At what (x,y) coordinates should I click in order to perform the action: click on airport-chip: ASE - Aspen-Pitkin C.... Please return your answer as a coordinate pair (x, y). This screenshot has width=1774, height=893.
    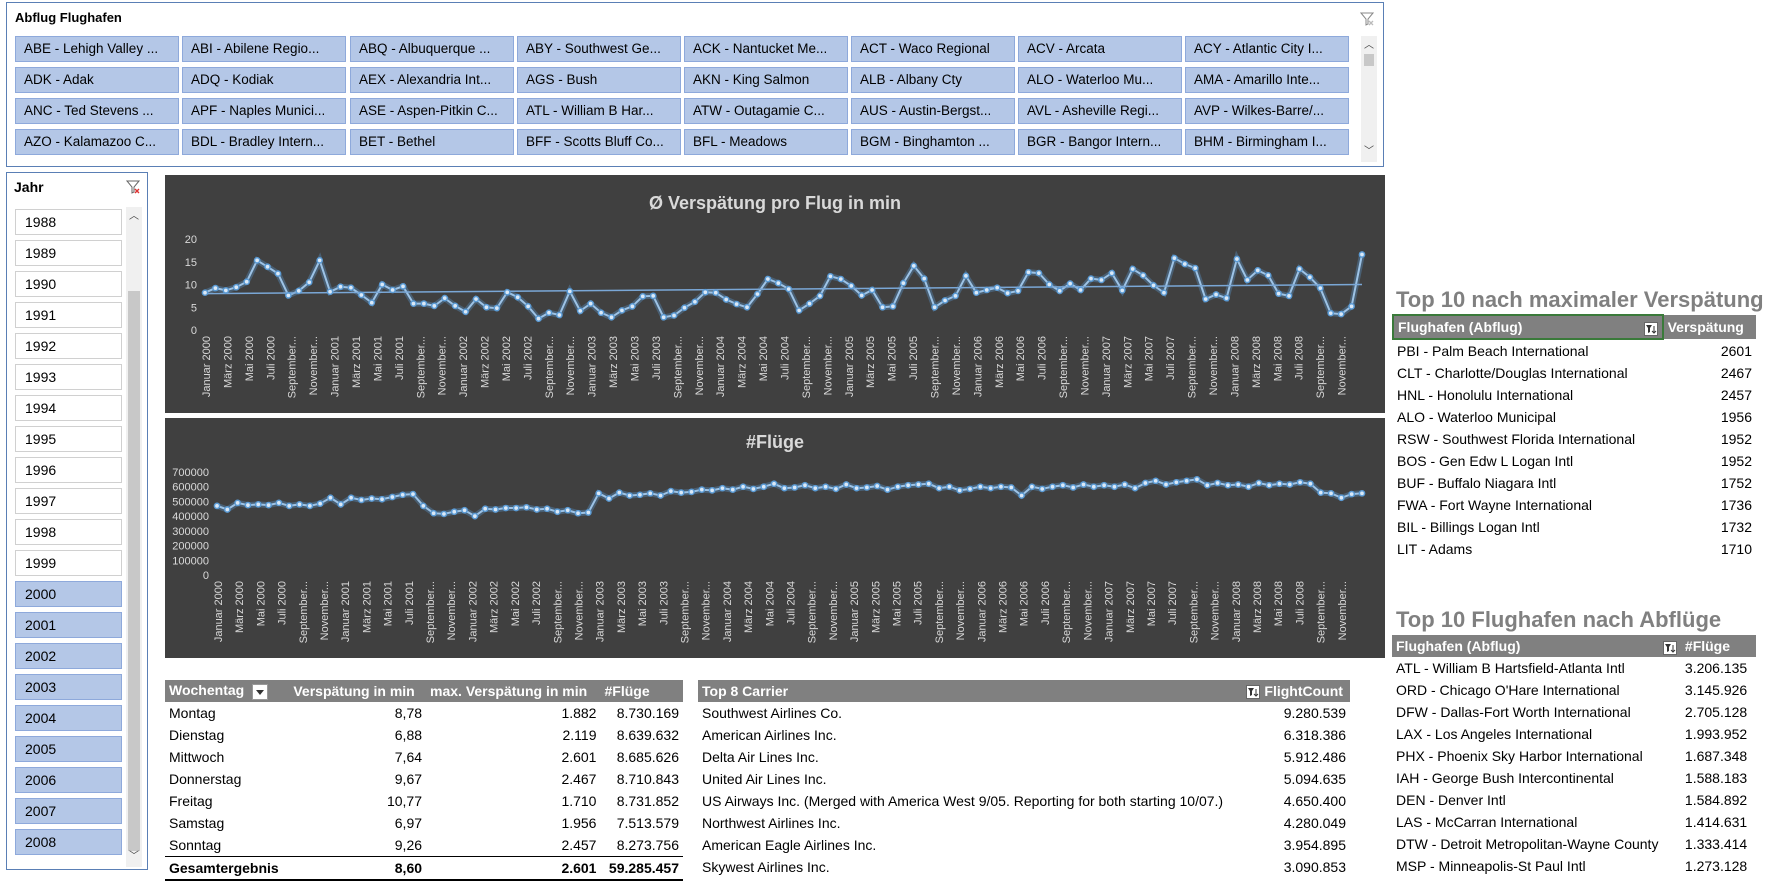
    Looking at the image, I should click on (432, 111).